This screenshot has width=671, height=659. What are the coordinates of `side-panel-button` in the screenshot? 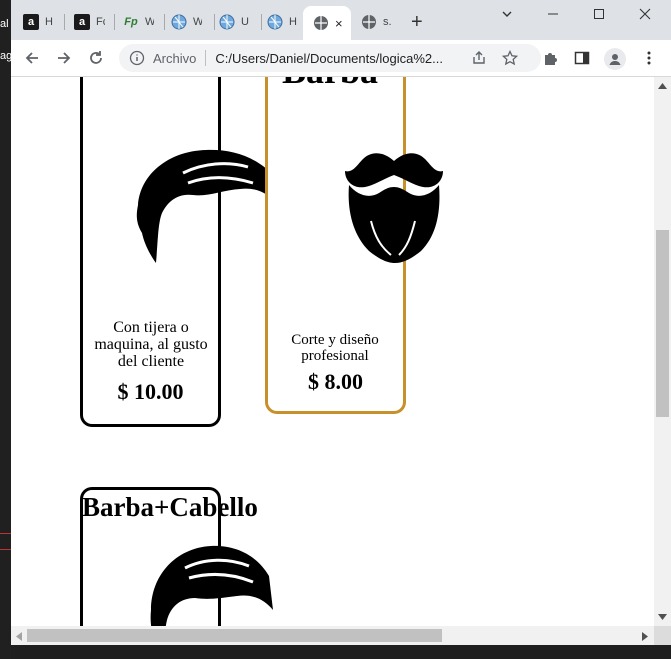 It's located at (582, 58).